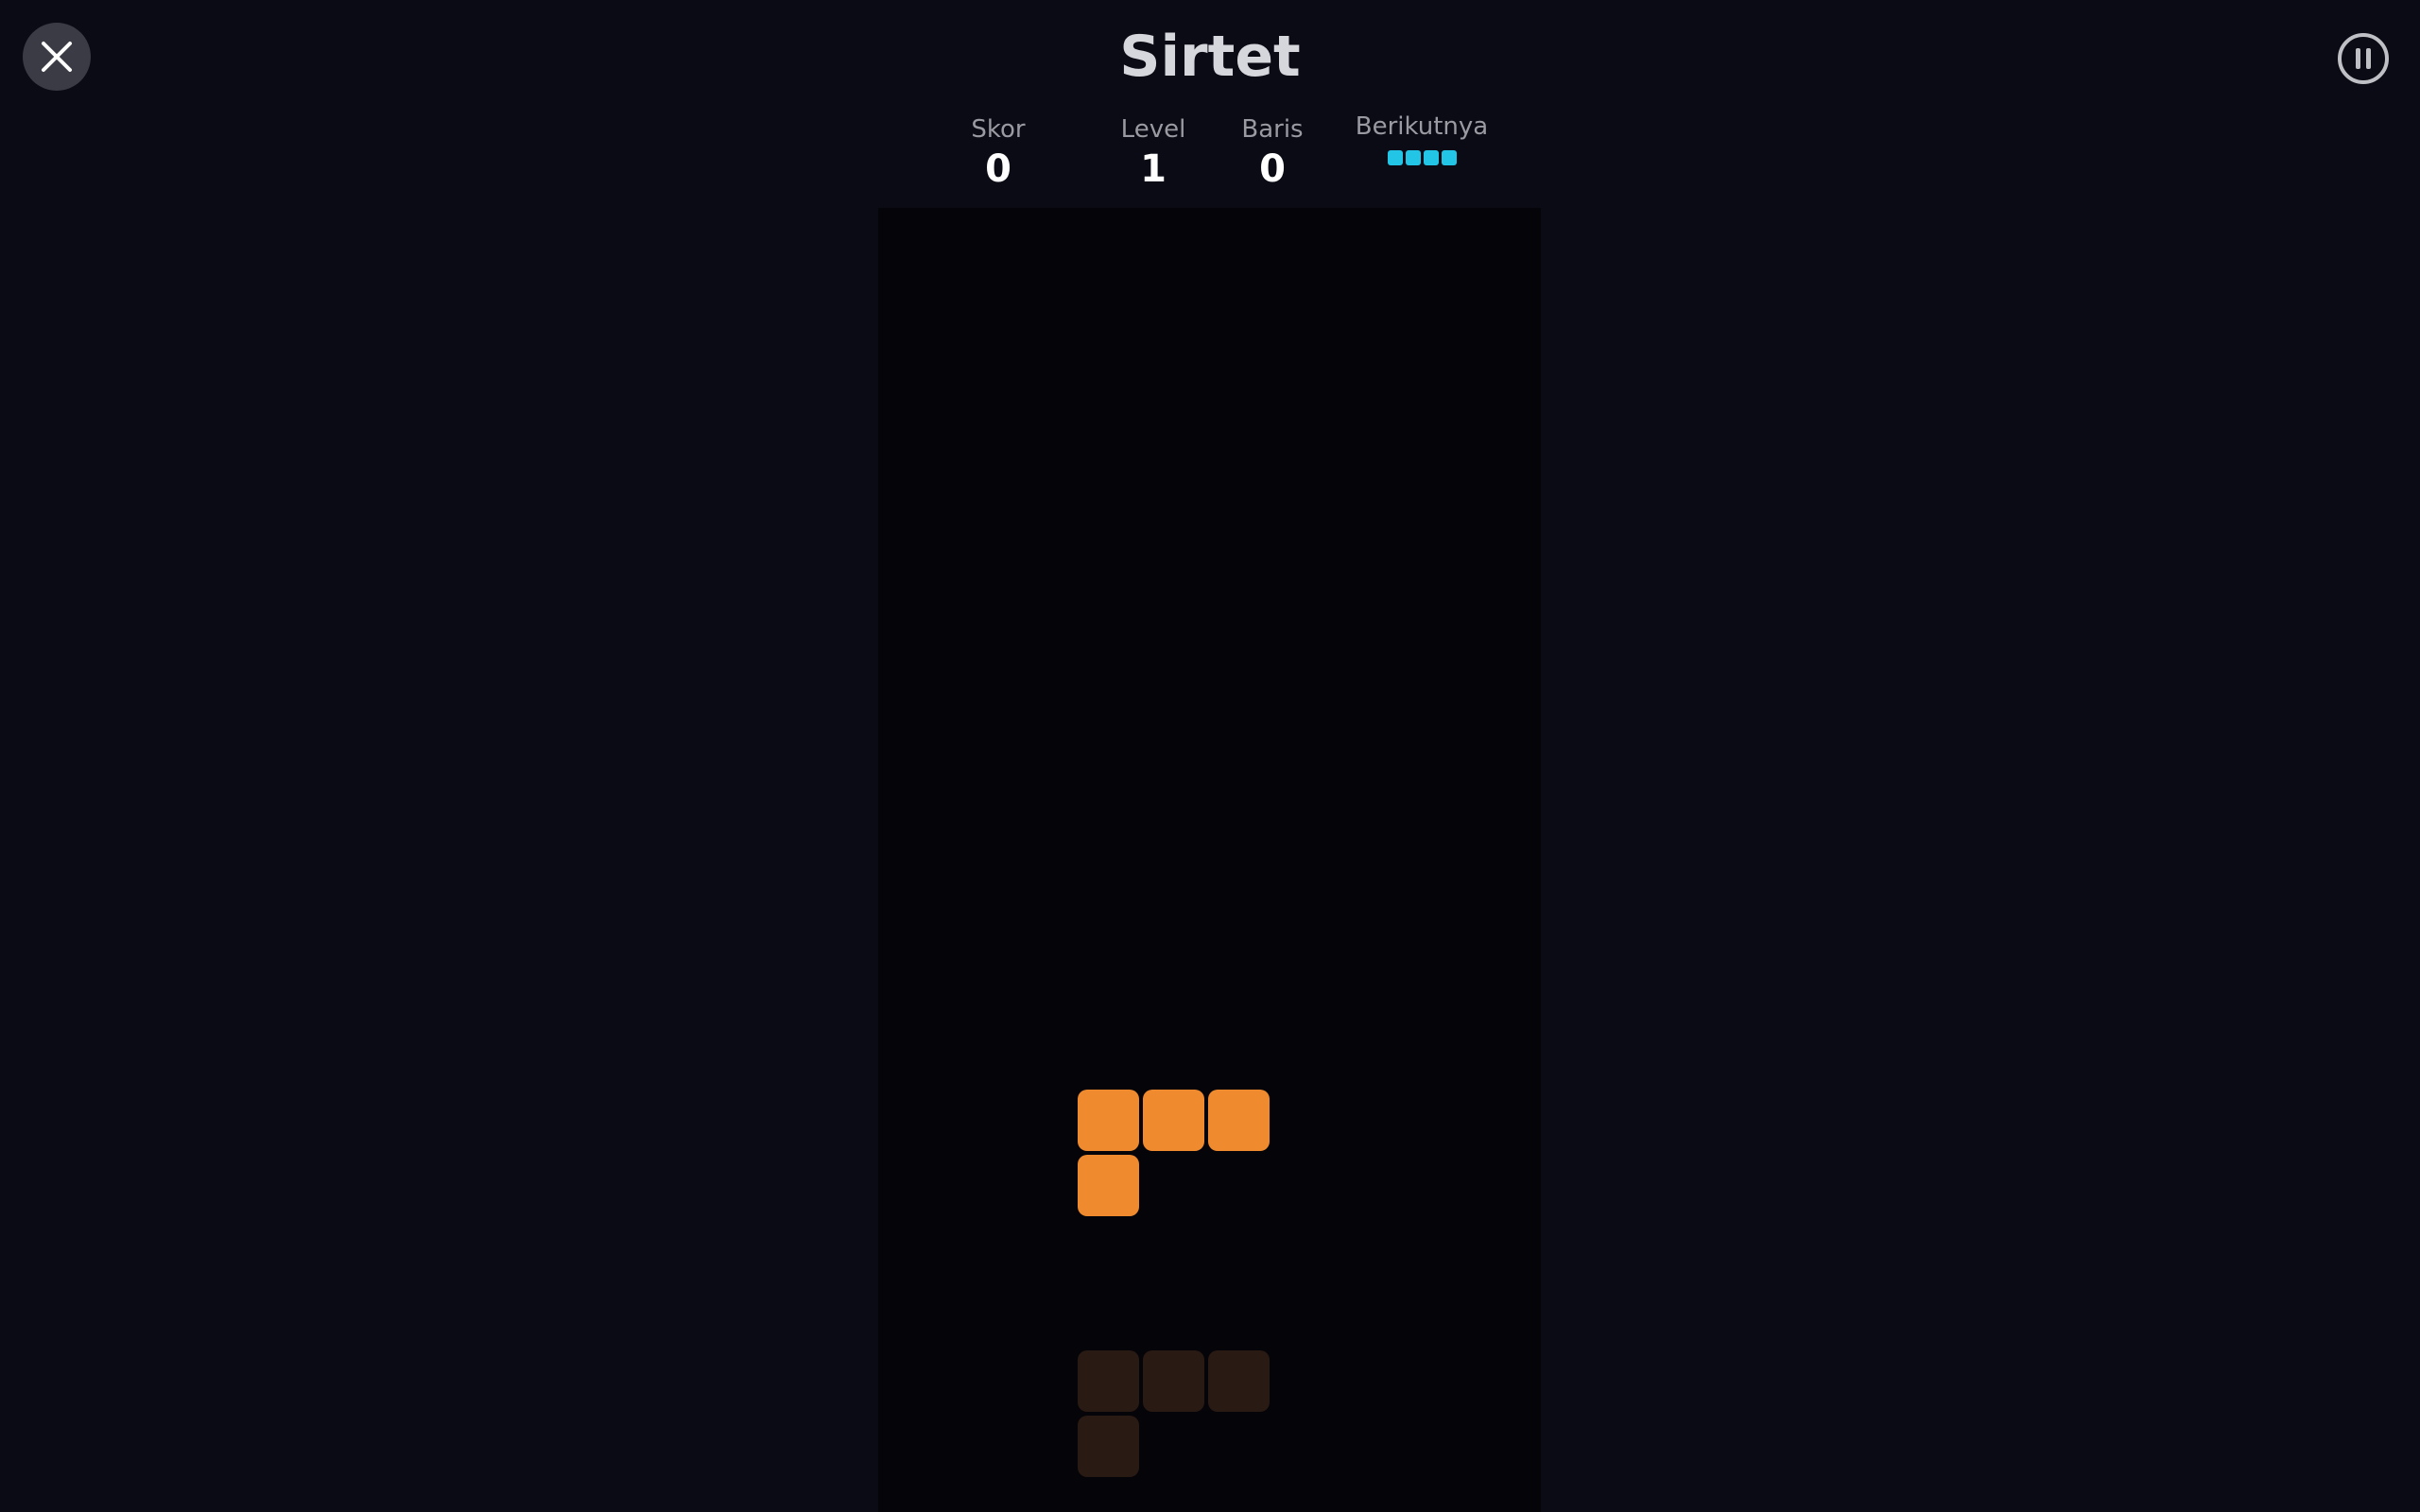 This screenshot has width=2420, height=1512. What do you see at coordinates (1272, 169) in the screenshot?
I see `lines-value: 0` at bounding box center [1272, 169].